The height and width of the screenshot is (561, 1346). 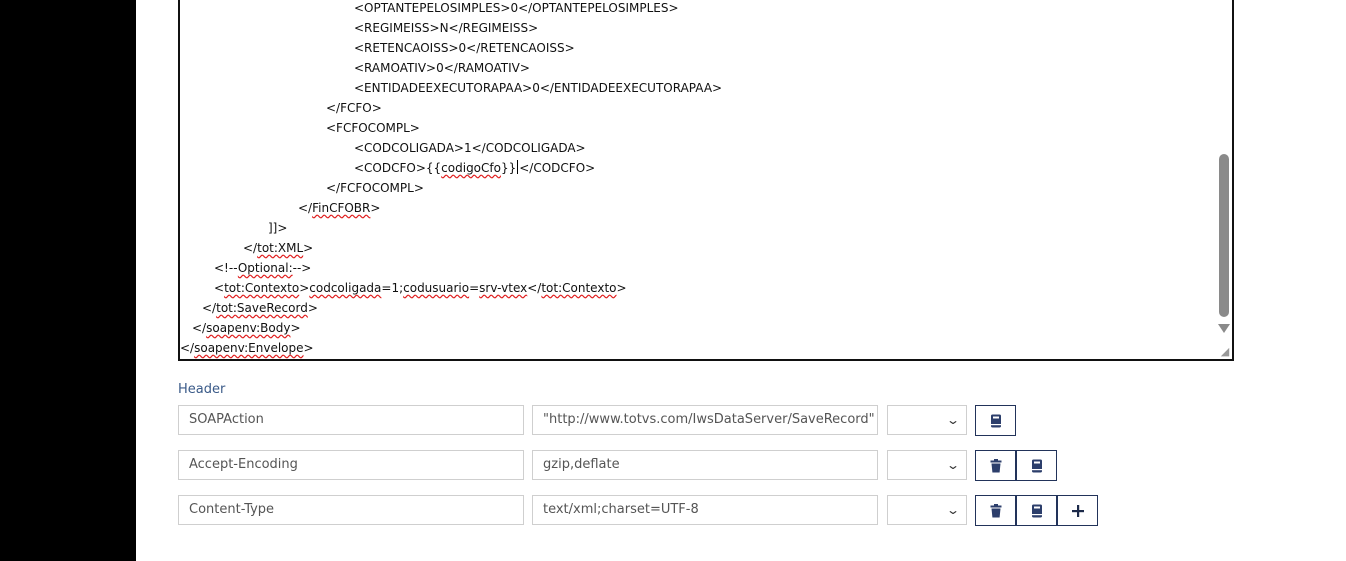 What do you see at coordinates (226, 268) in the screenshot?
I see `code-token: <!--` at bounding box center [226, 268].